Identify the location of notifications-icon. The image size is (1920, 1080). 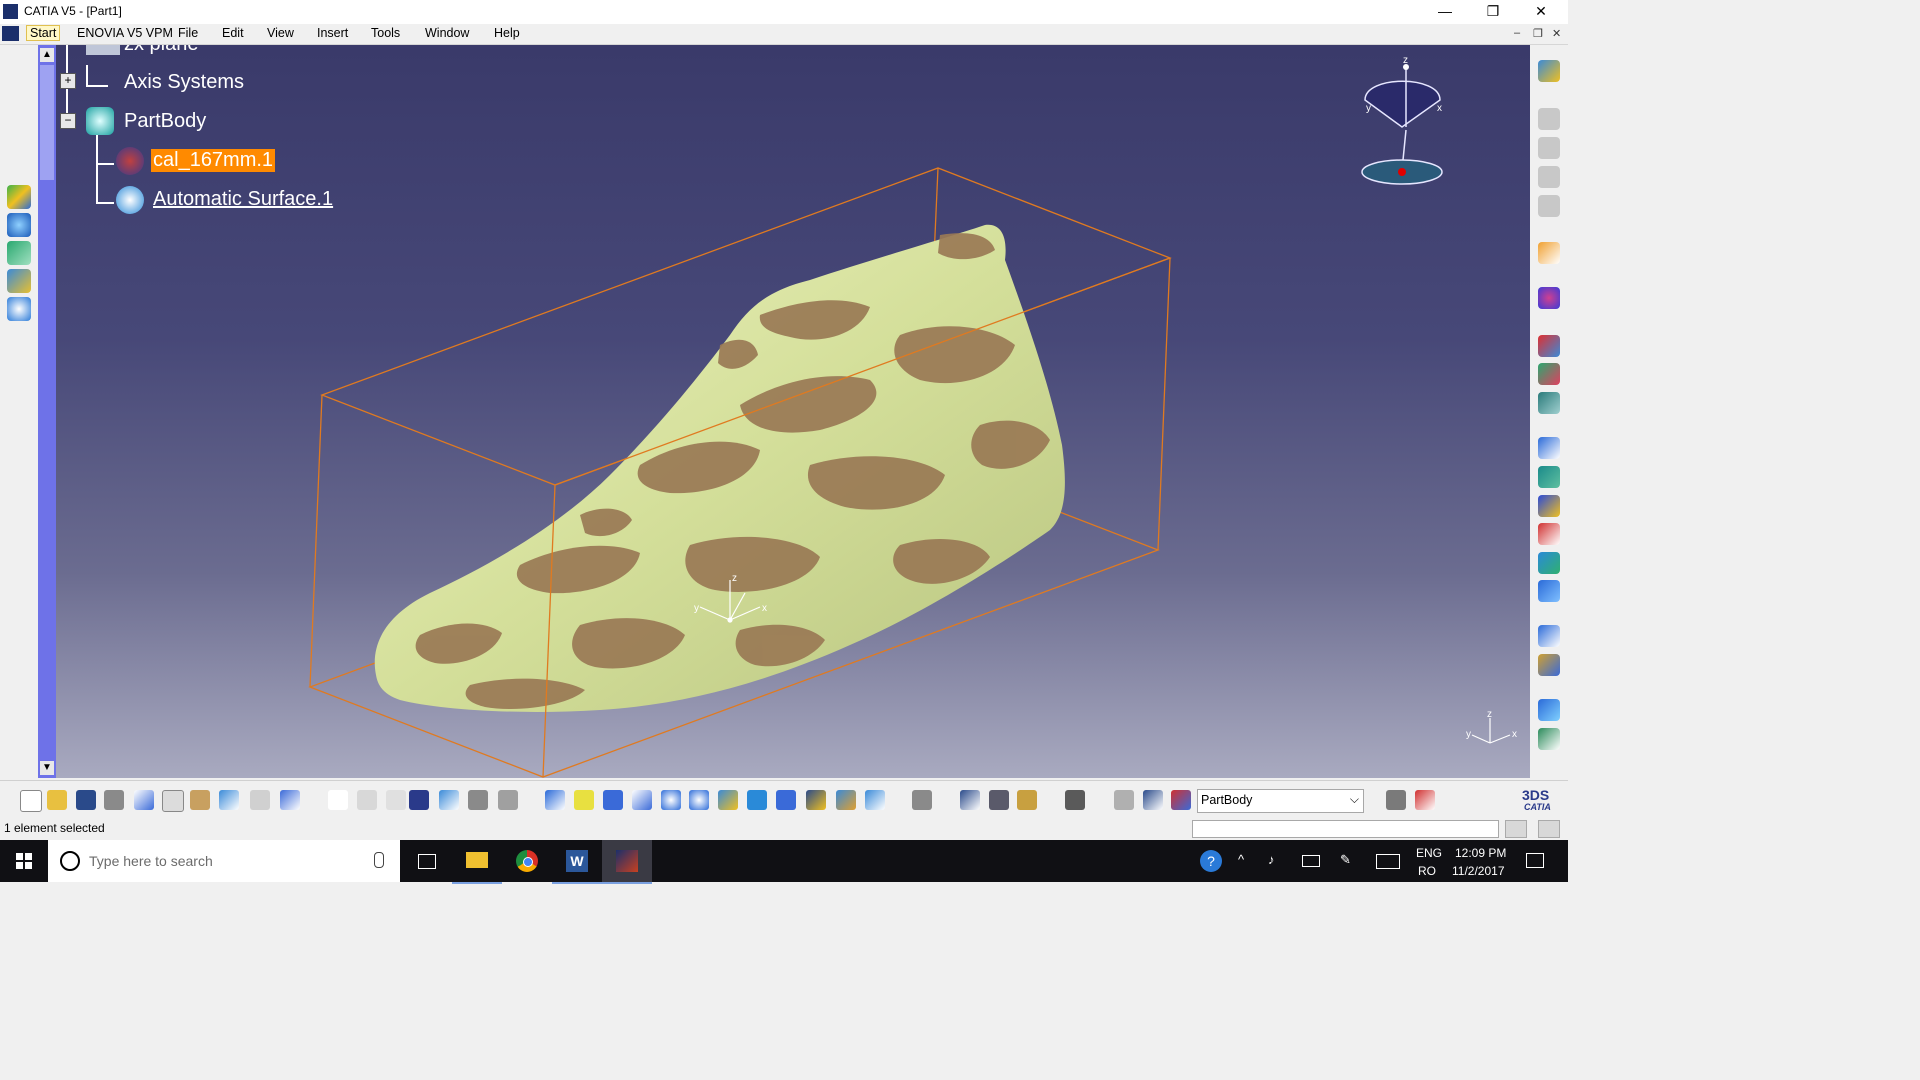
(1535, 860).